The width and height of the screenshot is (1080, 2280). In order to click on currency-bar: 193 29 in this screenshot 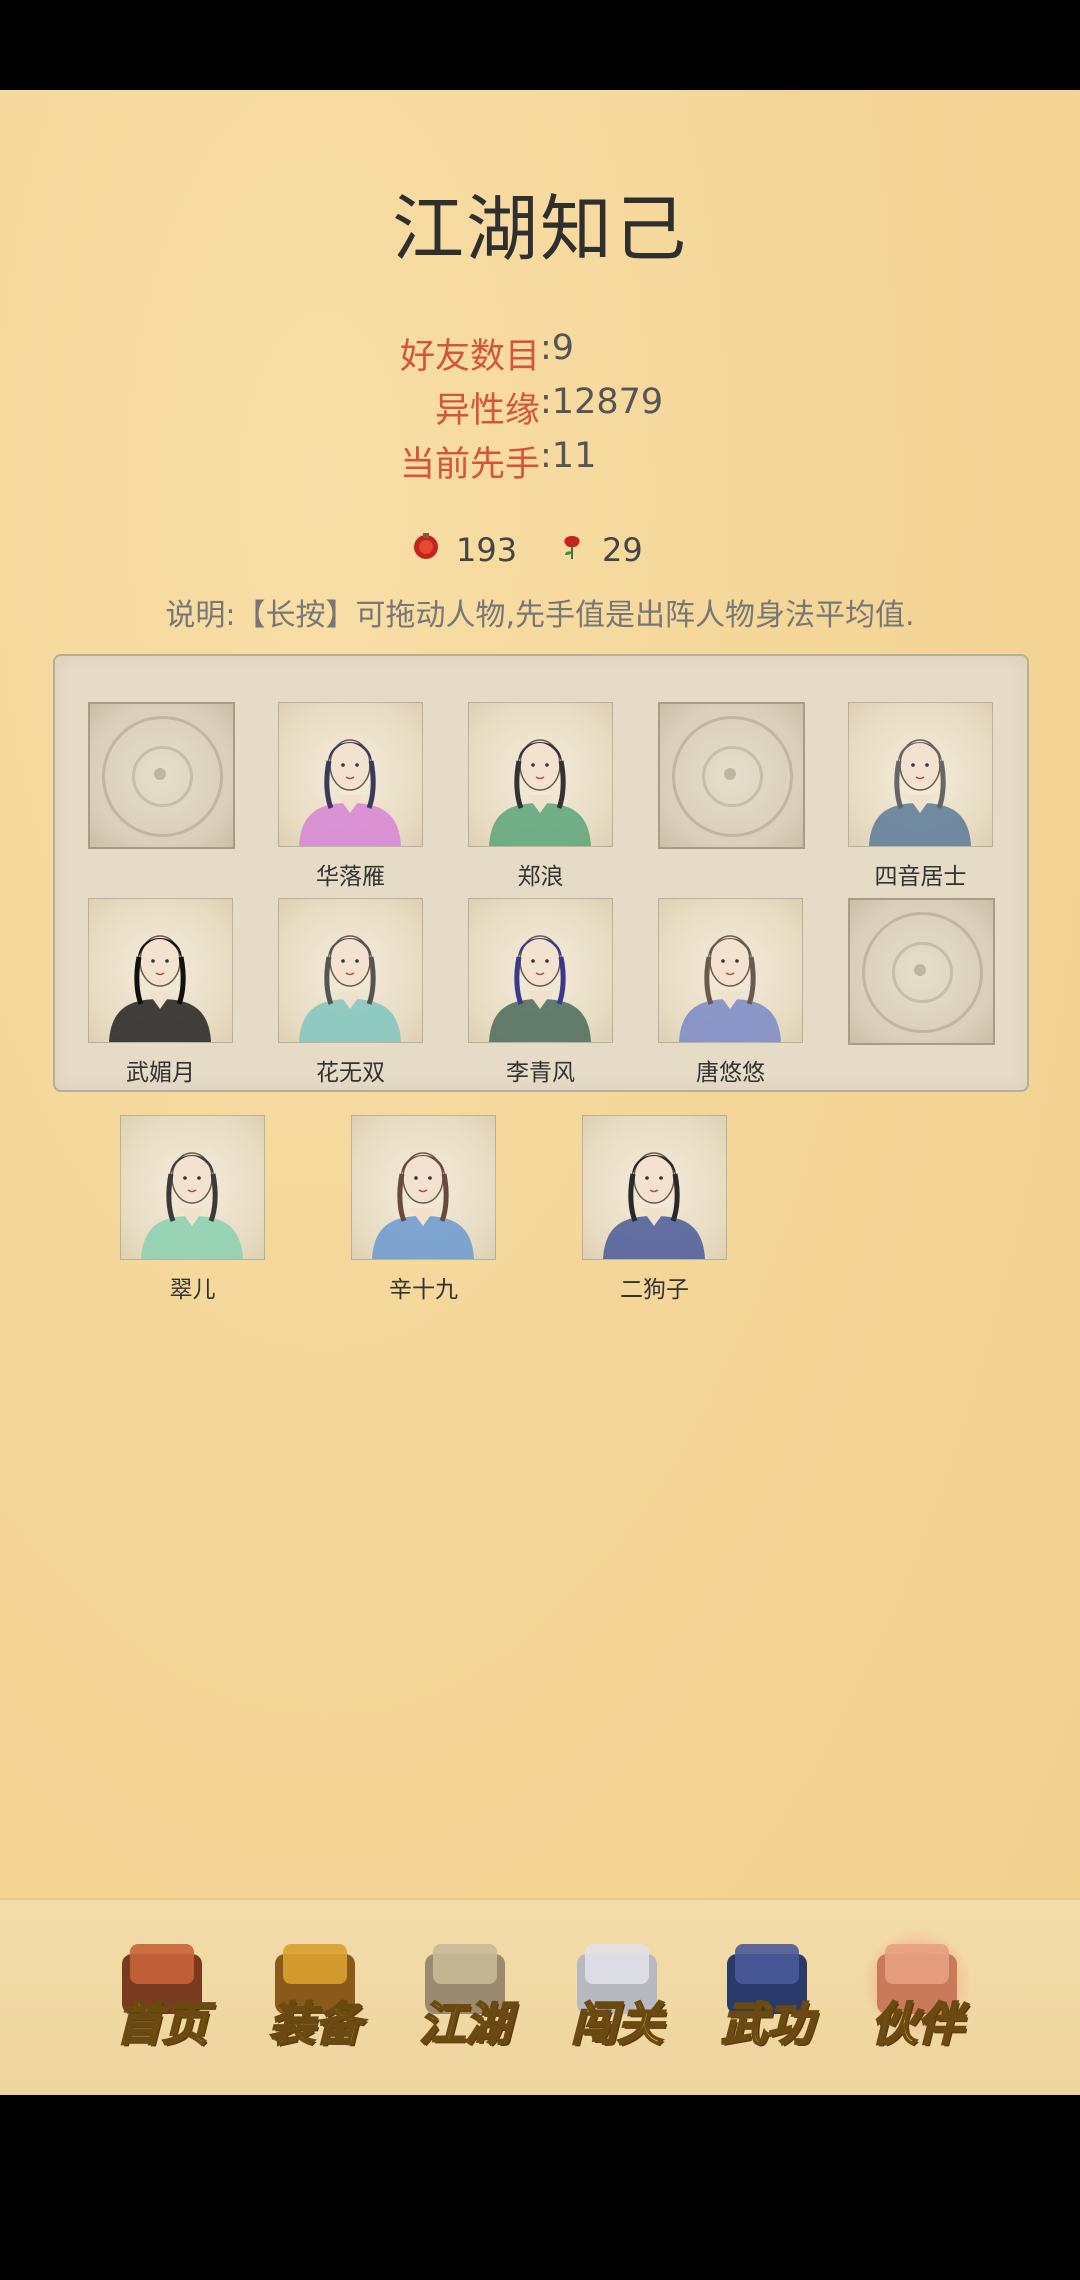, I will do `click(540, 555)`.